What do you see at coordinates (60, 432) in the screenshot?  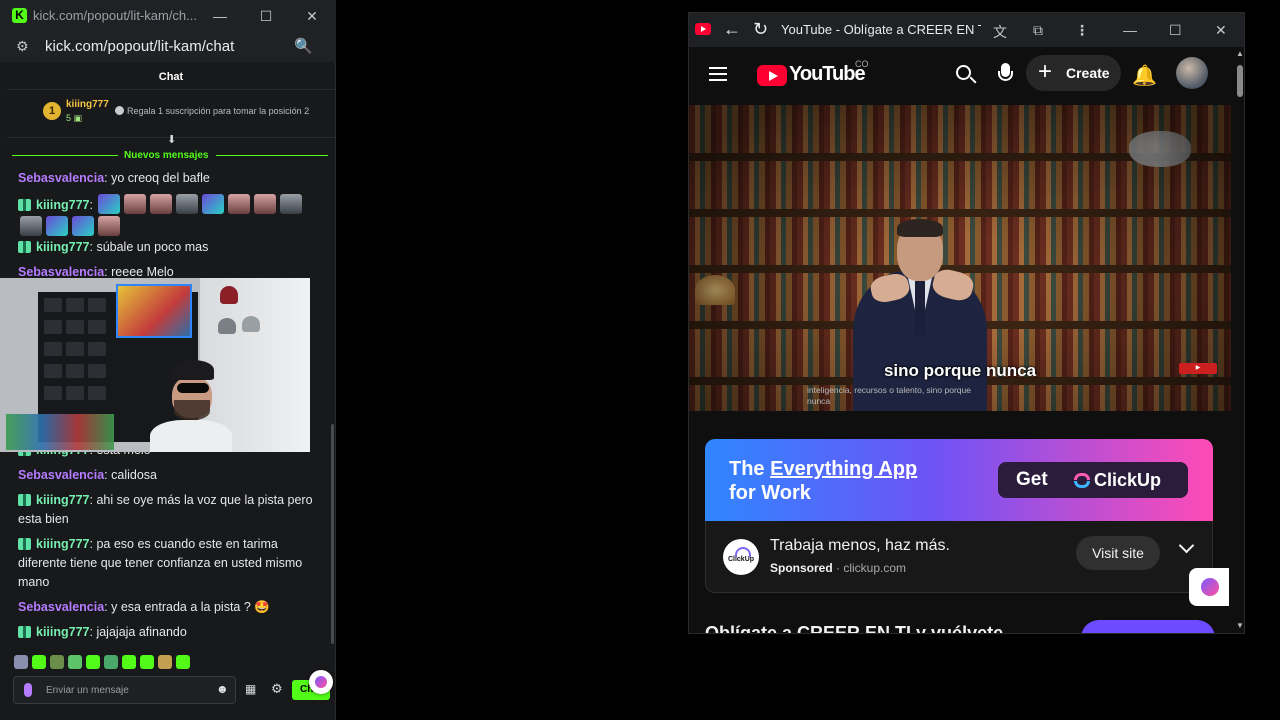 I see `game-boxes` at bounding box center [60, 432].